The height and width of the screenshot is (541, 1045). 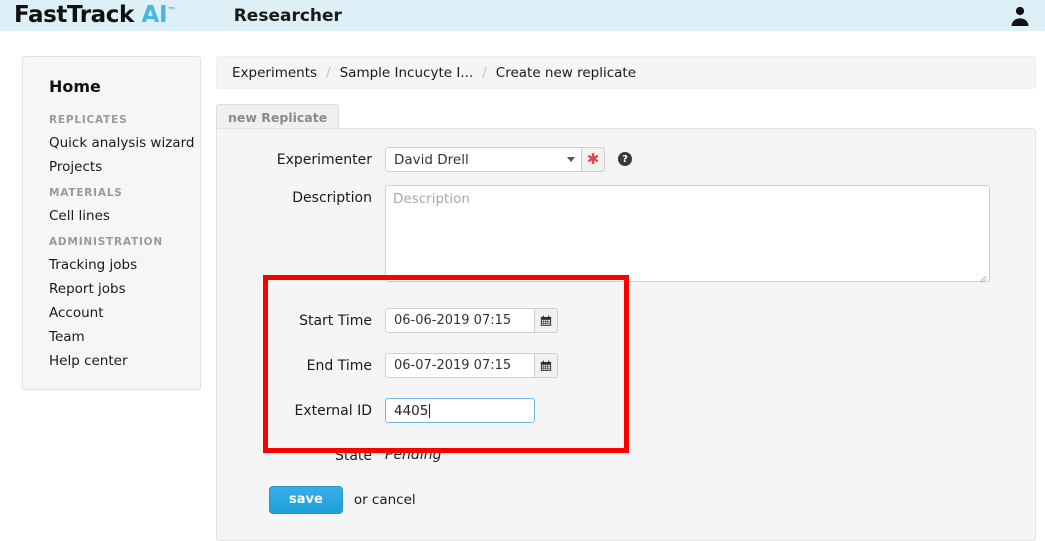 What do you see at coordinates (287, 15) in the screenshot?
I see `page-title: Researcher` at bounding box center [287, 15].